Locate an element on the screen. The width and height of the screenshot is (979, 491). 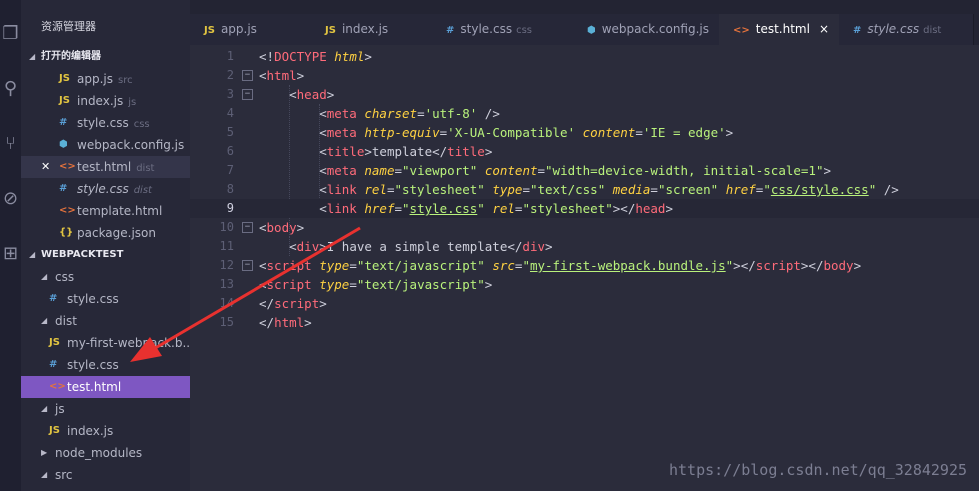
line-number: 15 is located at coordinates (226, 322).